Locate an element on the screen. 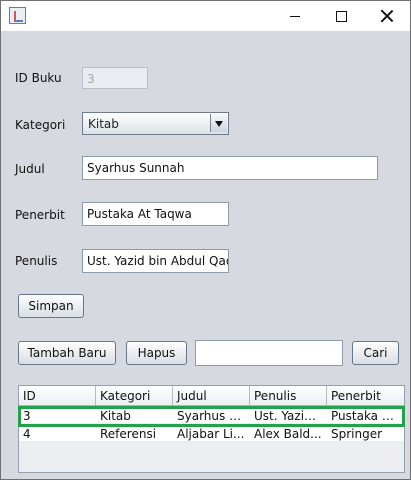  column-publisher: Penerbit is located at coordinates (365, 395).